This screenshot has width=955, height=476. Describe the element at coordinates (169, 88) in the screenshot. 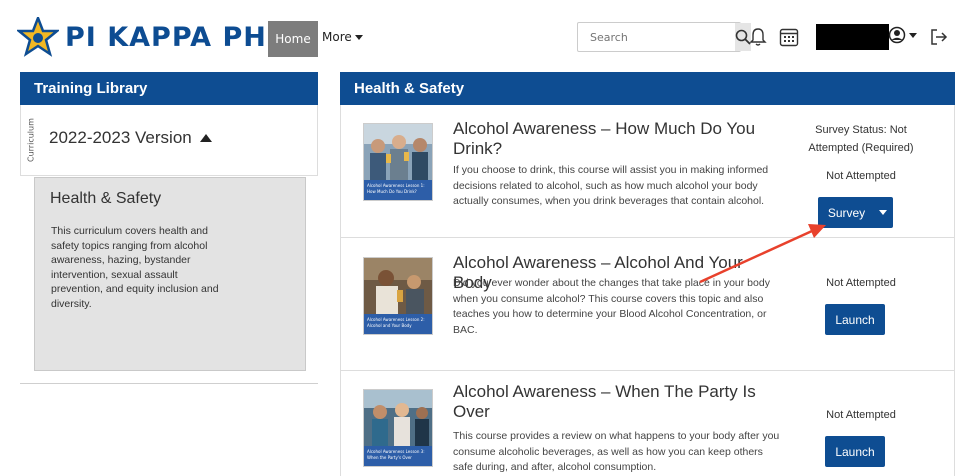

I see `training-library-title: Training Library` at that location.